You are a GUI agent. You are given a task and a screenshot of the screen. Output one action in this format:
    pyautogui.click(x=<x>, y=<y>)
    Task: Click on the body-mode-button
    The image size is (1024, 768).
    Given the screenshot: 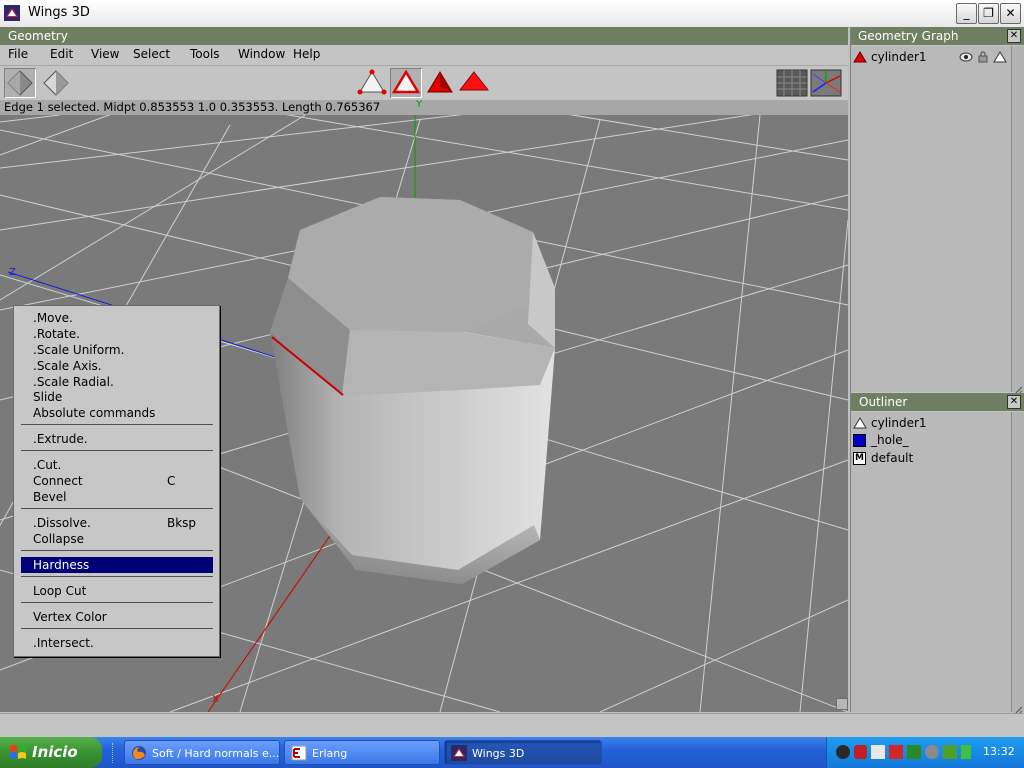 What is the action you would take?
    pyautogui.click(x=474, y=83)
    